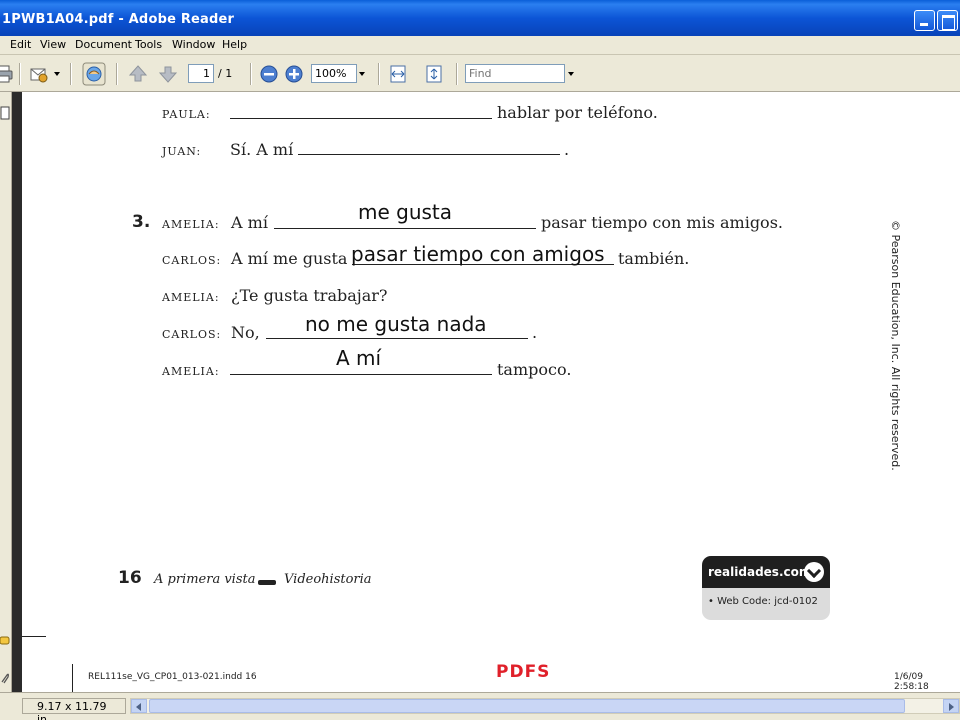  What do you see at coordinates (94, 74) in the screenshot?
I see `hand-tool-icon` at bounding box center [94, 74].